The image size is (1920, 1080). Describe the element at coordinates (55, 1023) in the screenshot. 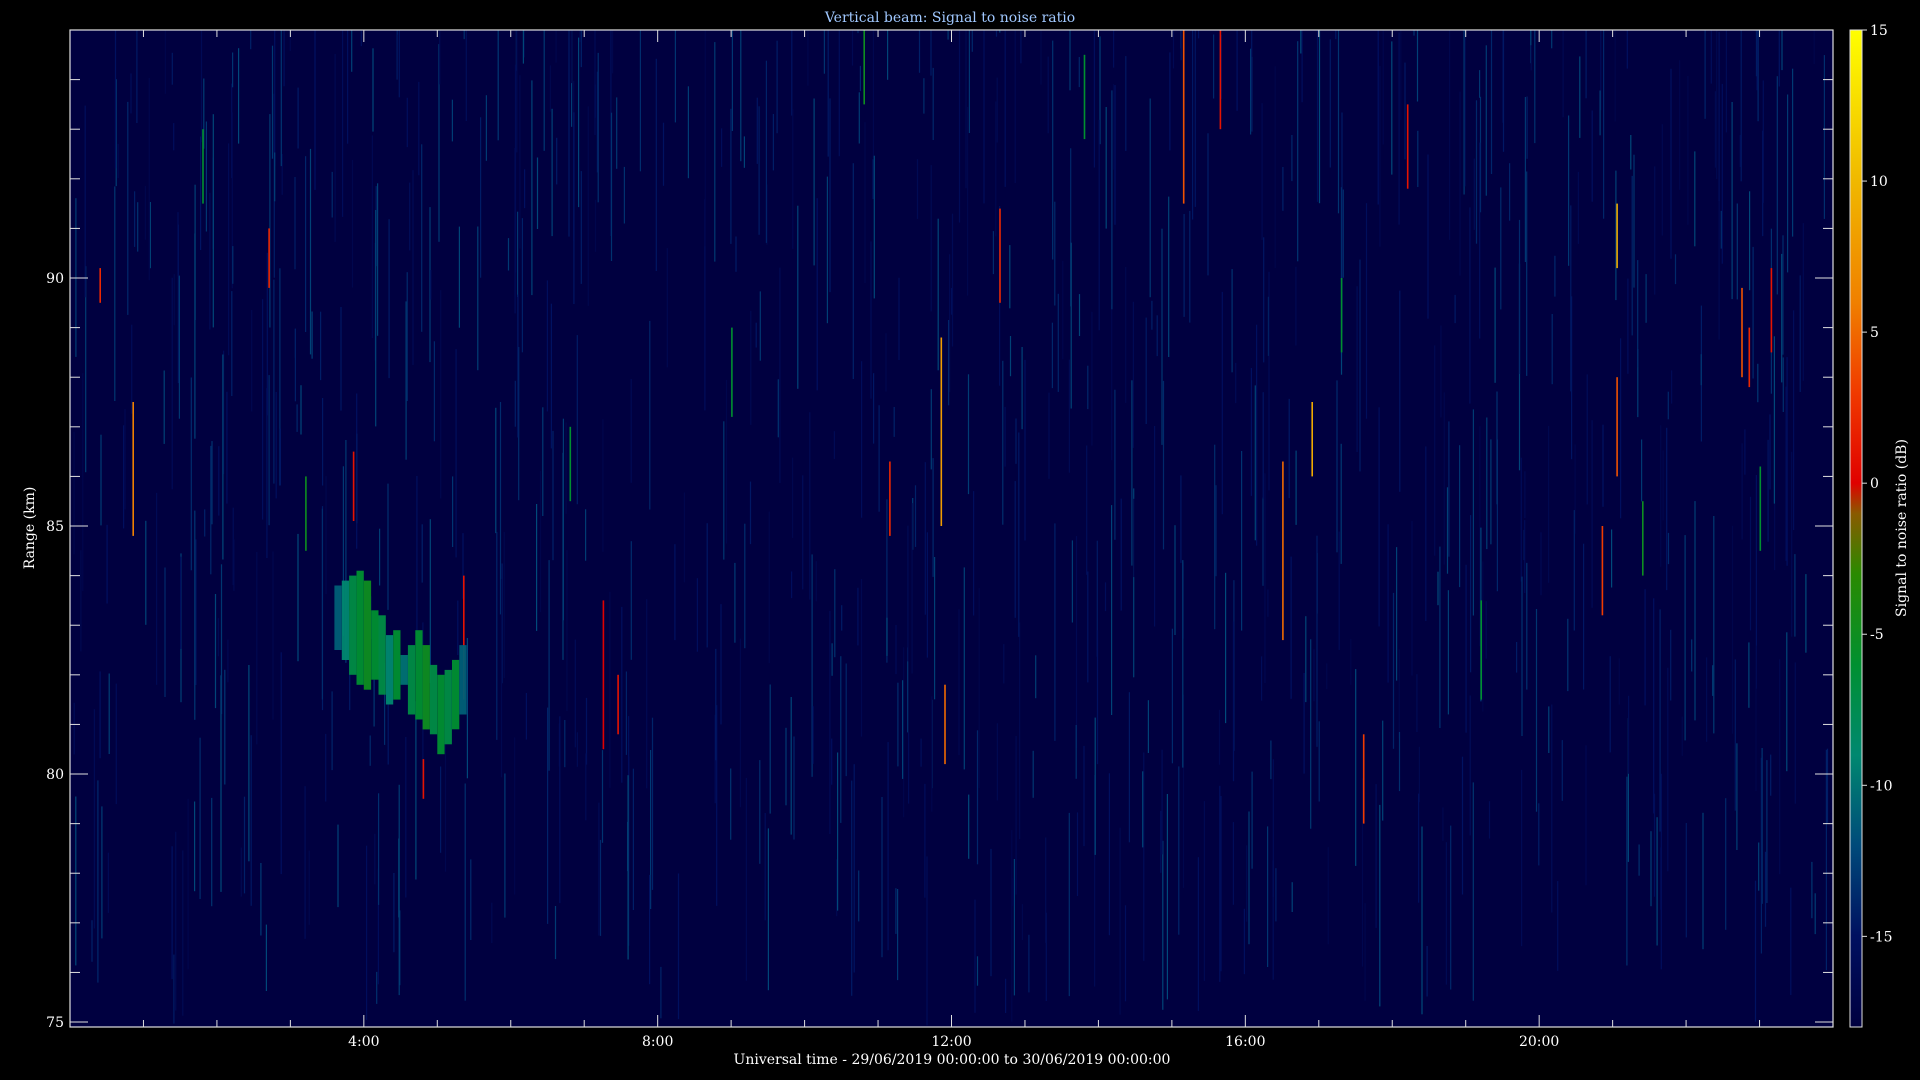

I see `y-tick-label: 75` at that location.